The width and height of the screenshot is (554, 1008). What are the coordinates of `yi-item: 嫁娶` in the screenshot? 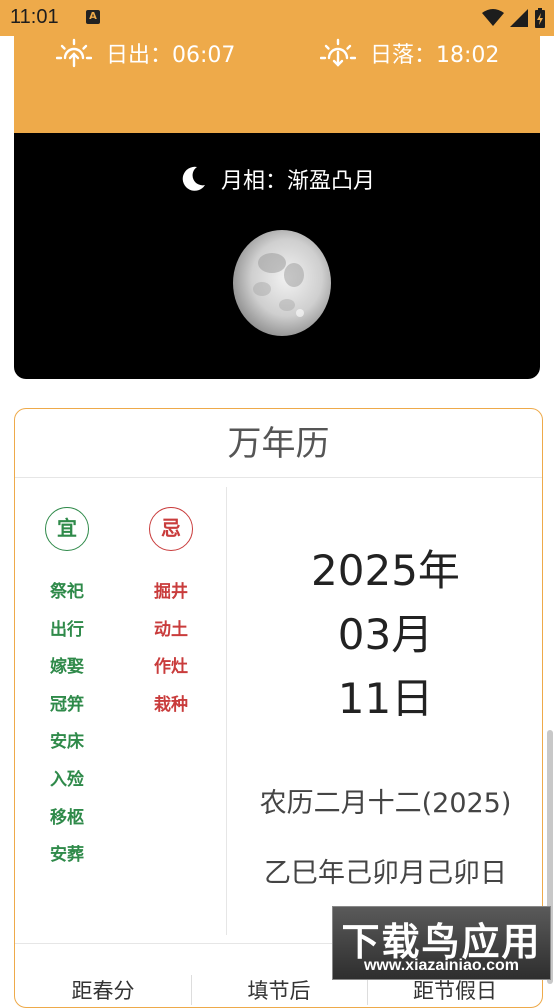 It's located at (67, 667).